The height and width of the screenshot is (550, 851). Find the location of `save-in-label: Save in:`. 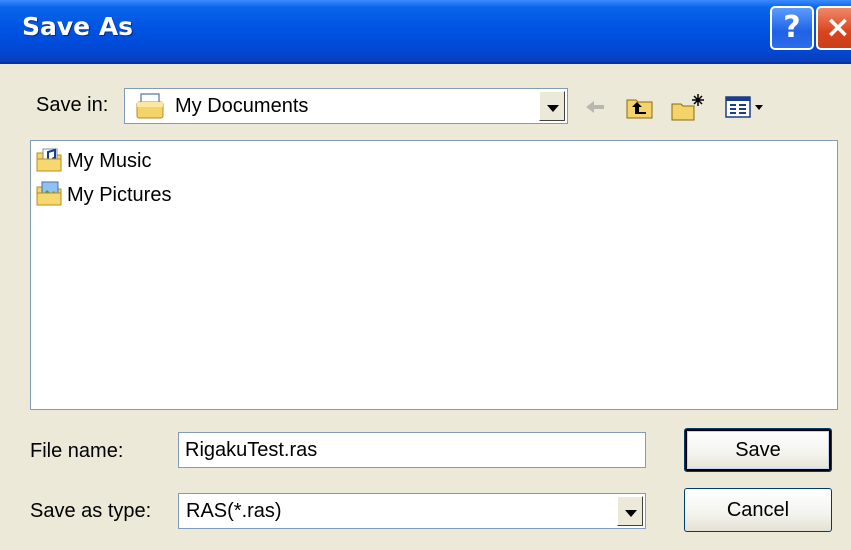

save-in-label: Save in: is located at coordinates (72, 105).